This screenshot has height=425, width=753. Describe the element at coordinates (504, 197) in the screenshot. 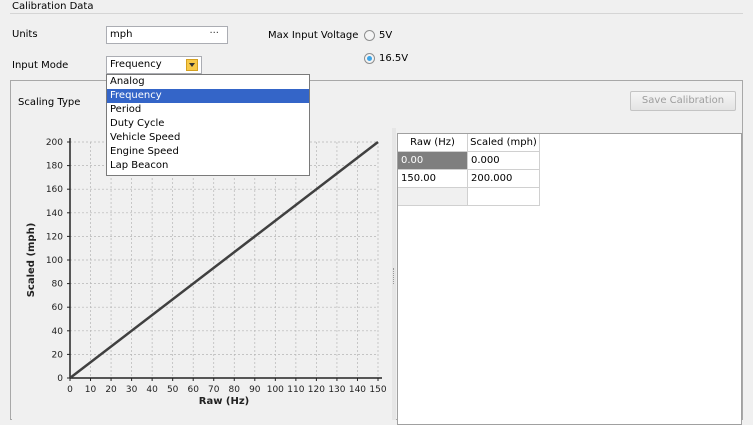

I see `table-cell-scaled` at that location.